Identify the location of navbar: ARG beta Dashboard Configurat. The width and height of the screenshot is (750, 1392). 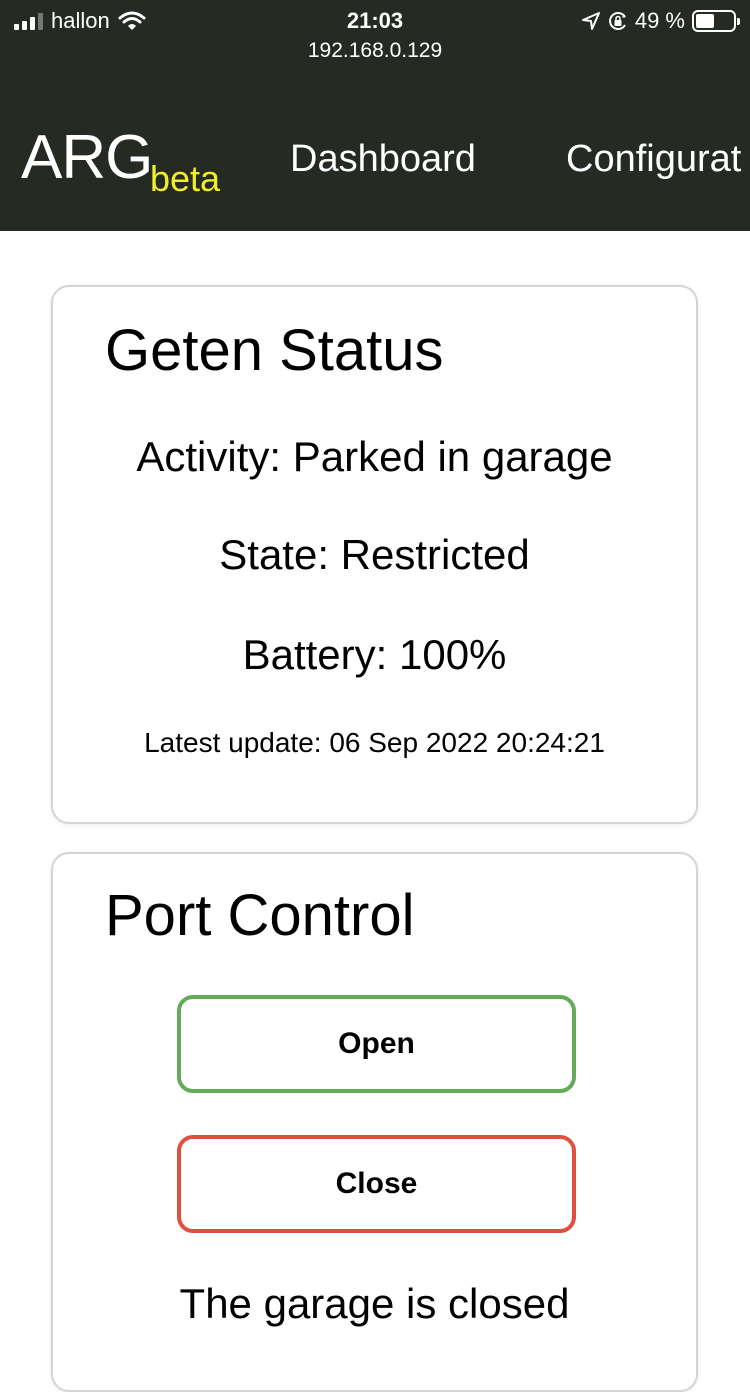
(375, 160).